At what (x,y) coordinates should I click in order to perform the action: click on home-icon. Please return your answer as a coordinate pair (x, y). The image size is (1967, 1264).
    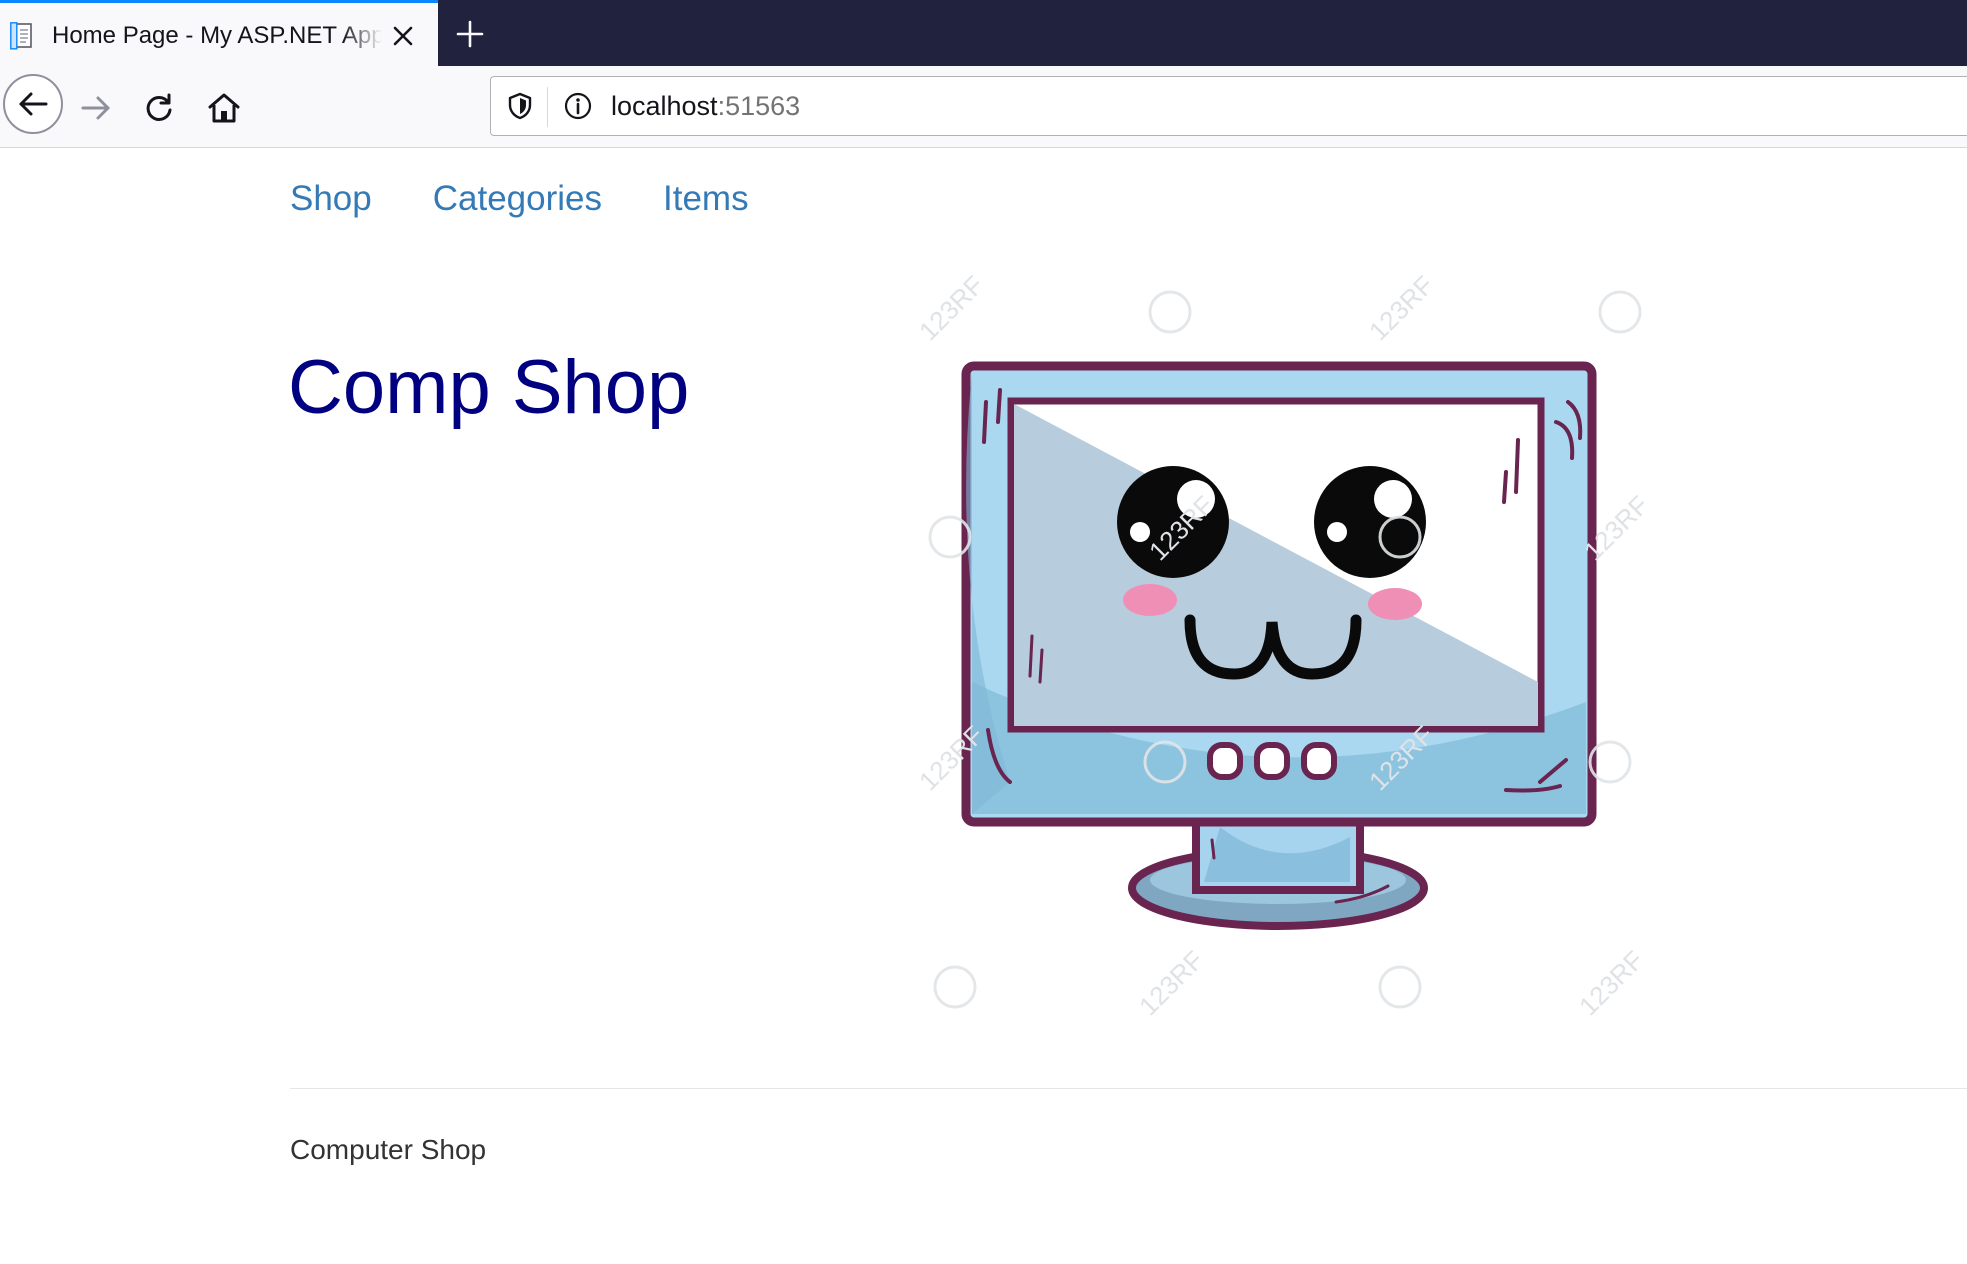
    Looking at the image, I should click on (224, 108).